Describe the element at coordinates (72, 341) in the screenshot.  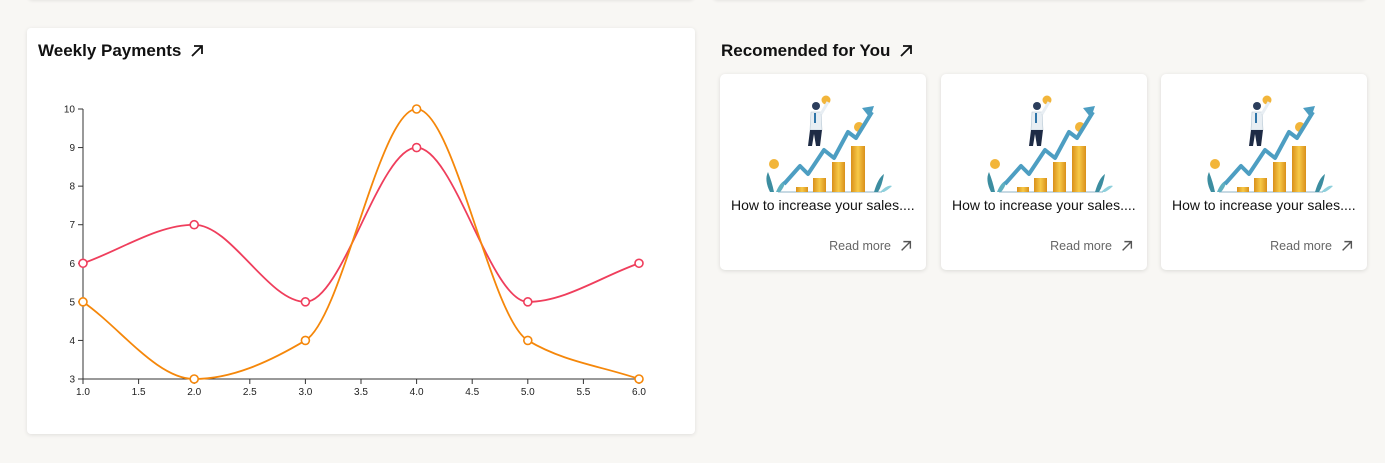
I see `y-tick-label: 4` at that location.